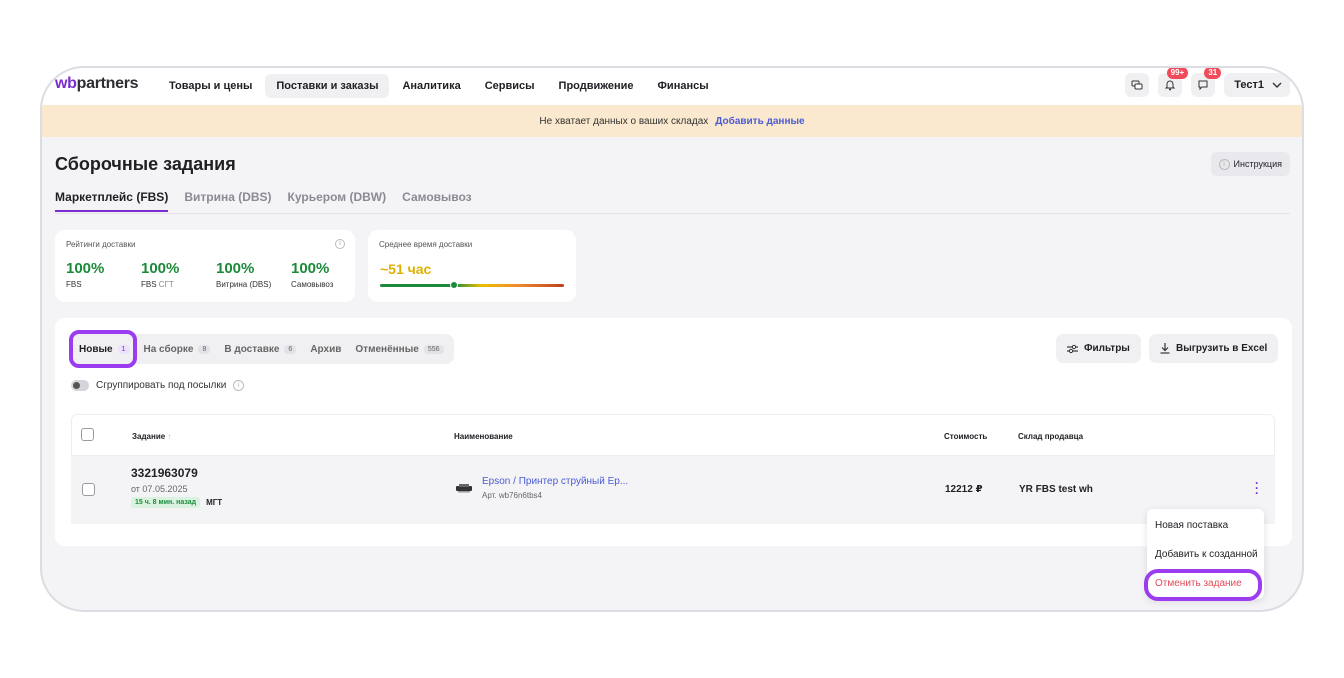 The width and height of the screenshot is (1344, 678). I want to click on order-tags: 15 ч. 8 мин. назад МГТ, so click(176, 502).